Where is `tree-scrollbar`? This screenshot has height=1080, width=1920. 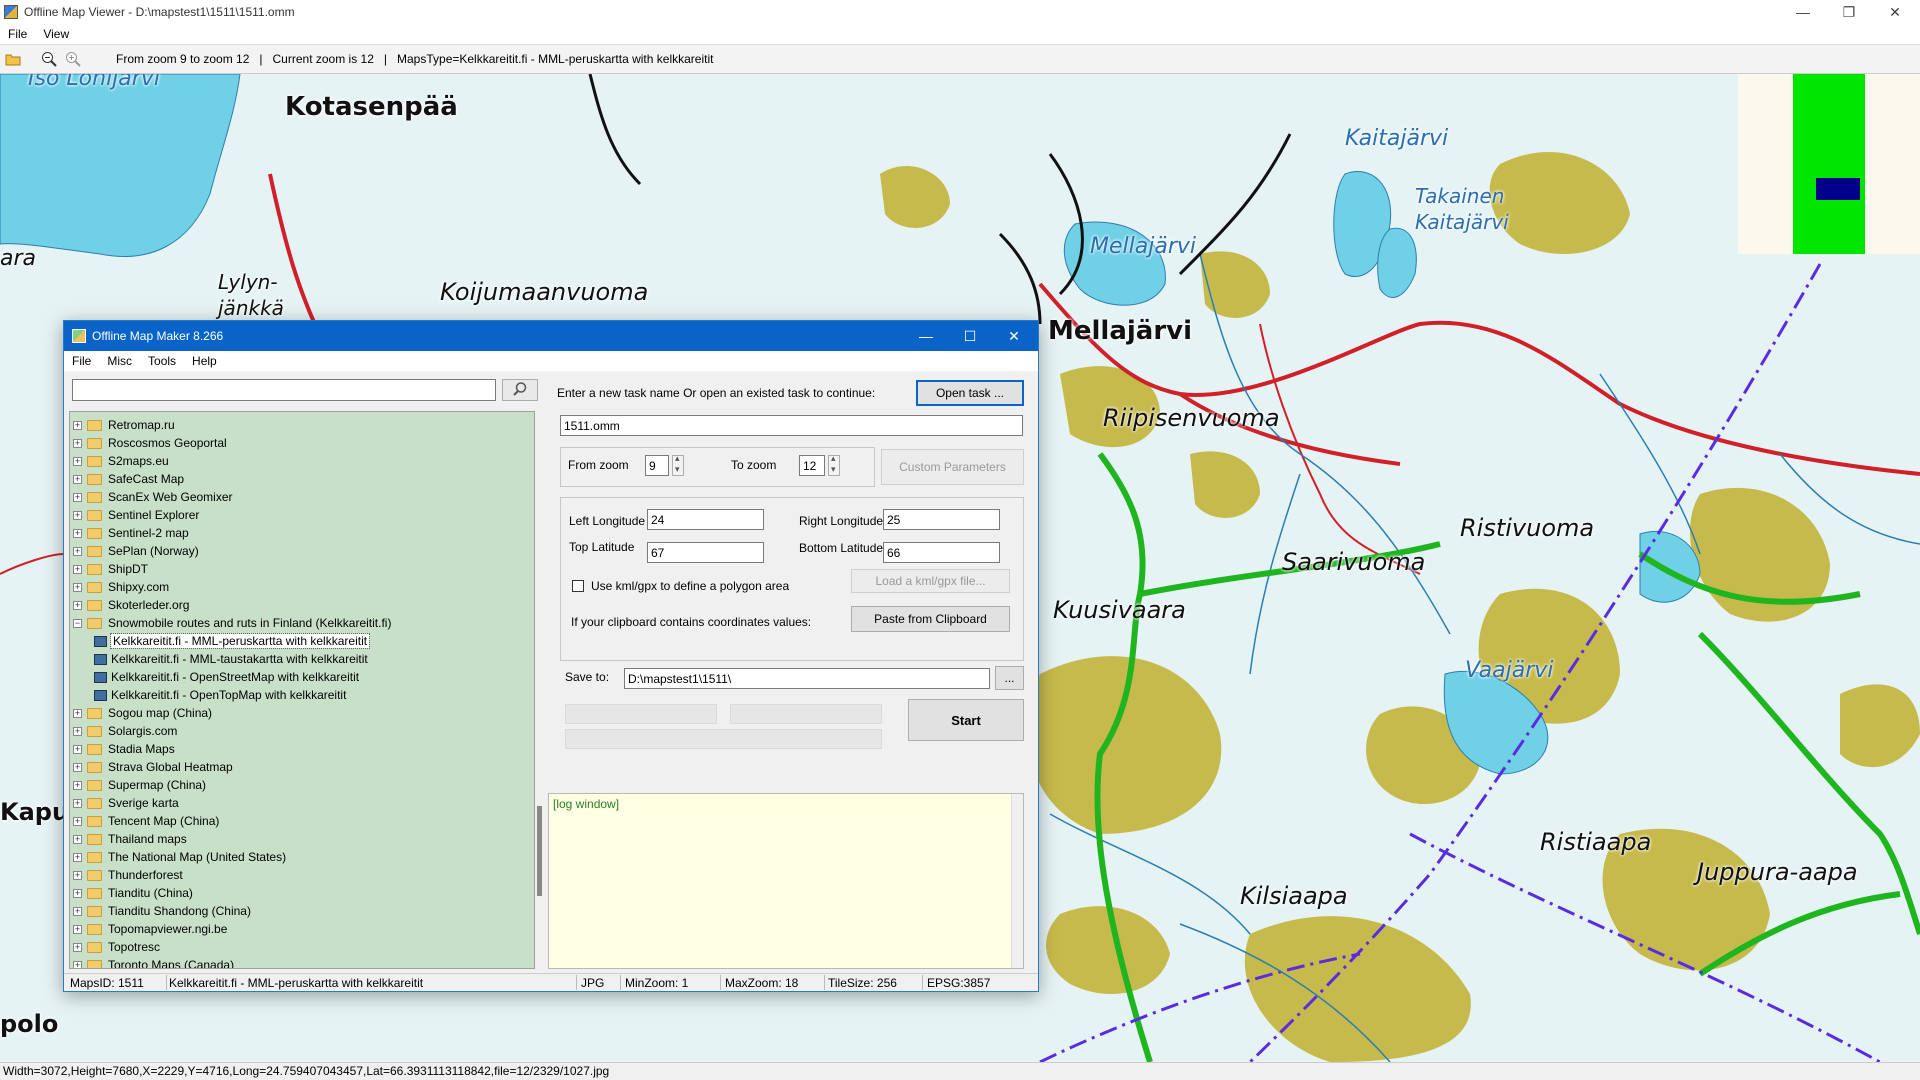
tree-scrollbar is located at coordinates (540, 690).